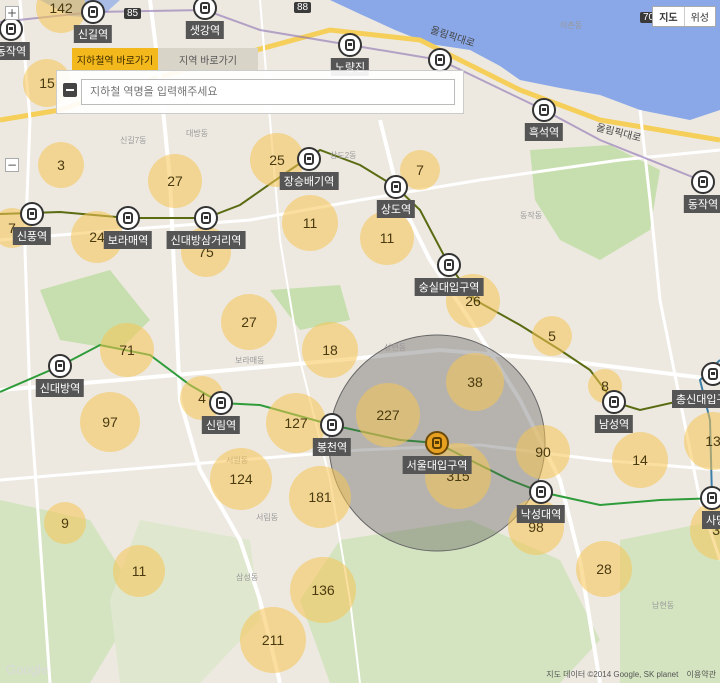 The image size is (720, 683). What do you see at coordinates (449, 287) in the screenshot?
I see `station-label: 숭실대입구역` at bounding box center [449, 287].